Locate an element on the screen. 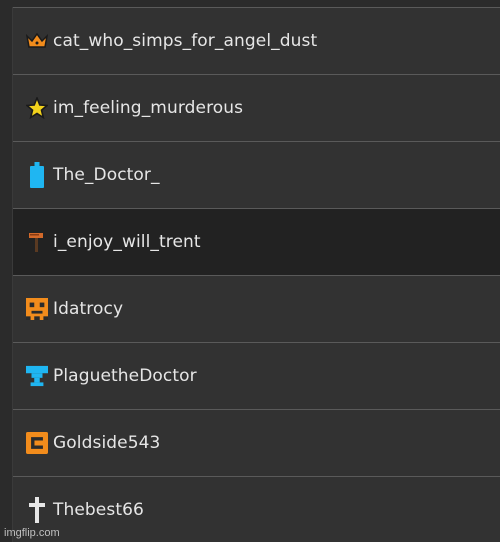  user-row-im_feeling_murderous: im_feeling_murderous is located at coordinates (256, 107).